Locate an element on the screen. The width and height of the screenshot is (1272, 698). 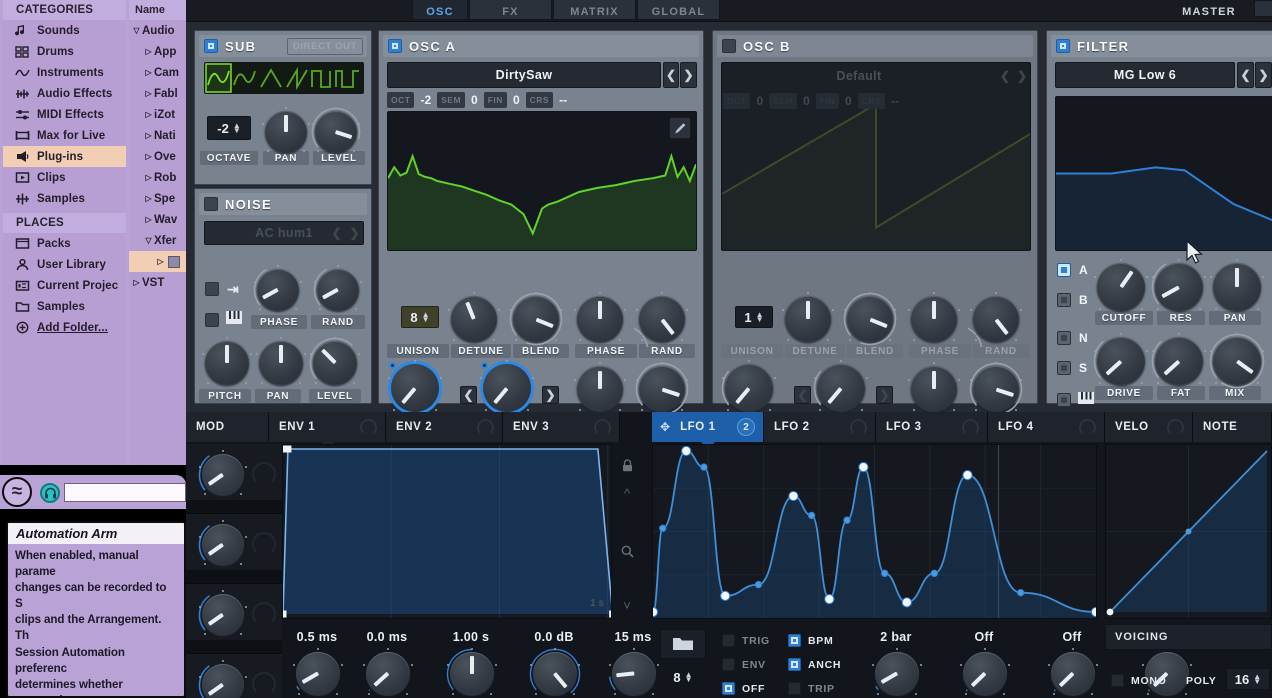
voicing-mono-toggle: MONO is located at coordinates (1138, 680).